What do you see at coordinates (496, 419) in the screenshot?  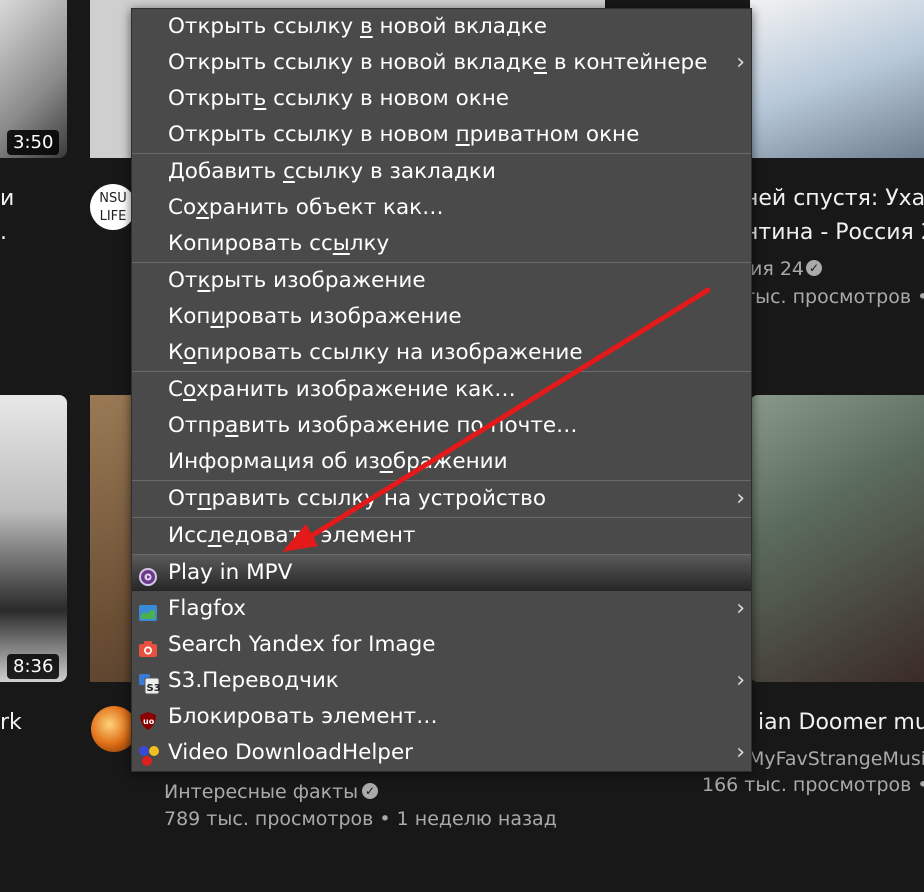 I see `annotation-arrow` at bounding box center [496, 419].